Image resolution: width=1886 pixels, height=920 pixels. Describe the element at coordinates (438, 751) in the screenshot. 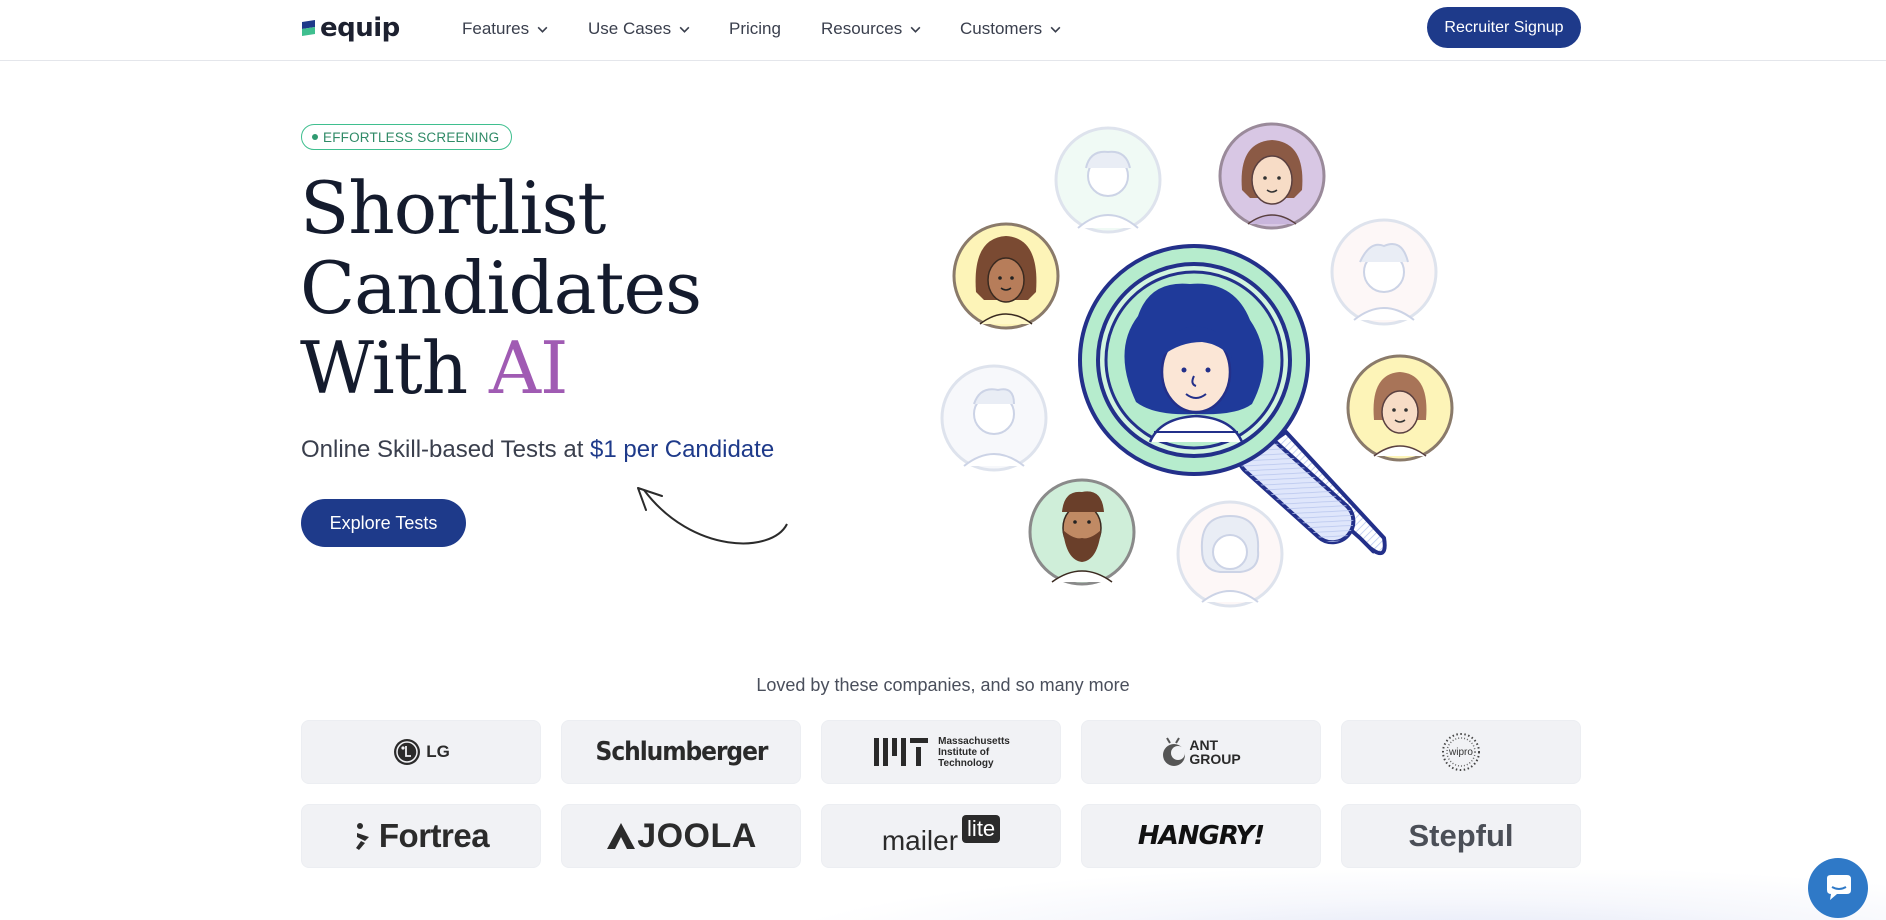

I see `lg-text: LG` at that location.